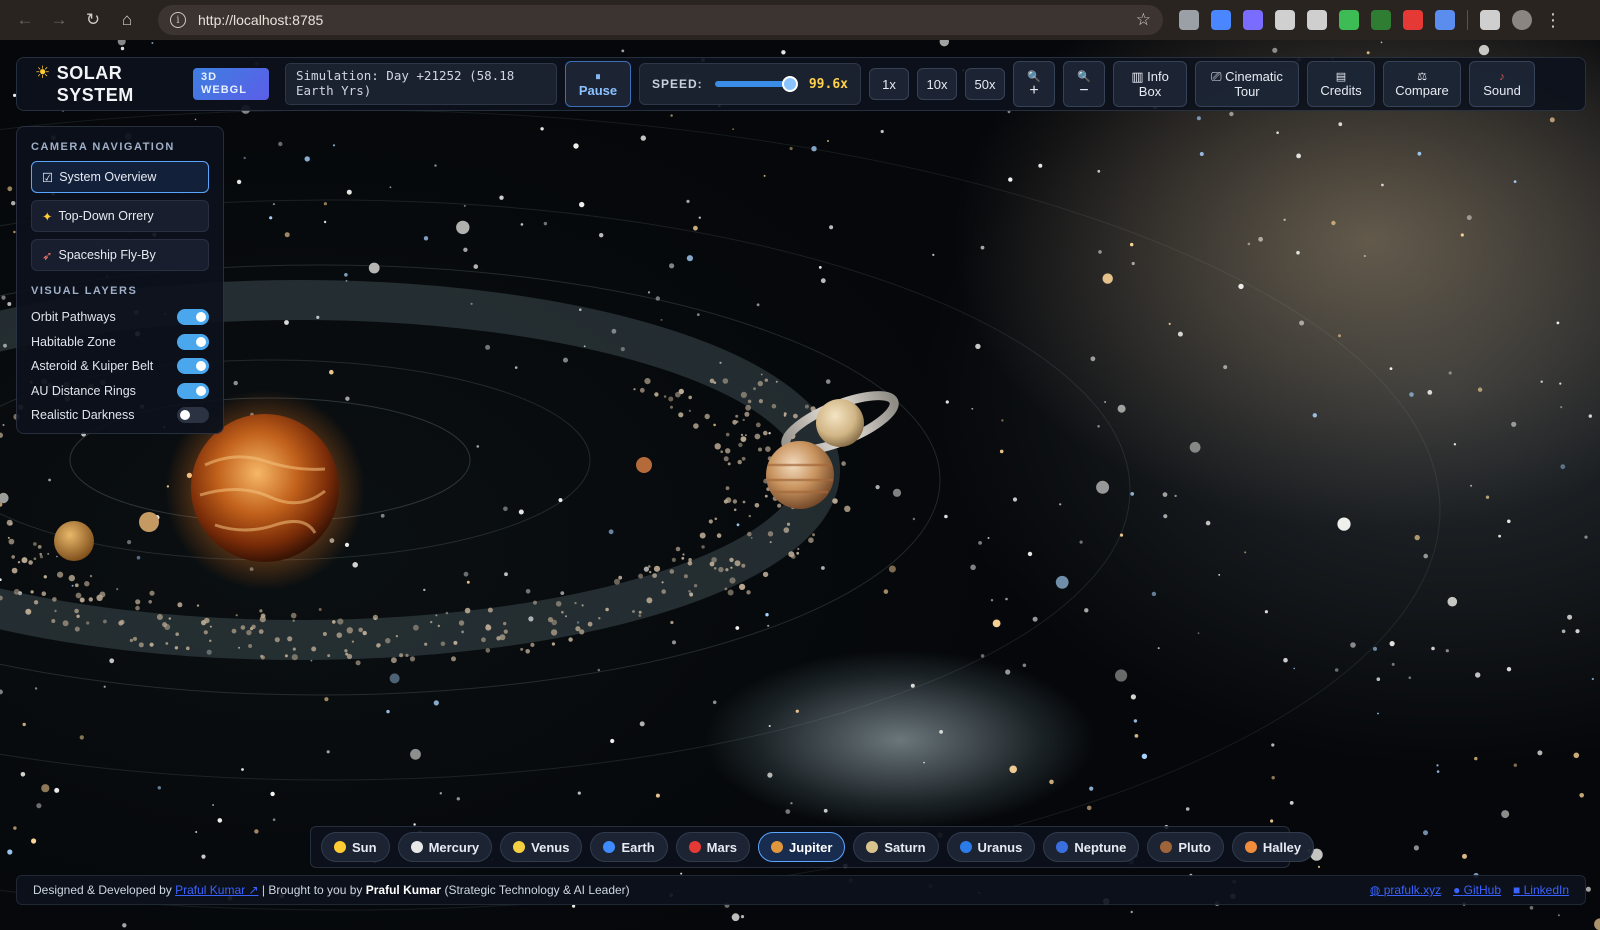 This screenshot has width=1600, height=930. What do you see at coordinates (93, 20) in the screenshot?
I see `reload-icon: ↻` at bounding box center [93, 20].